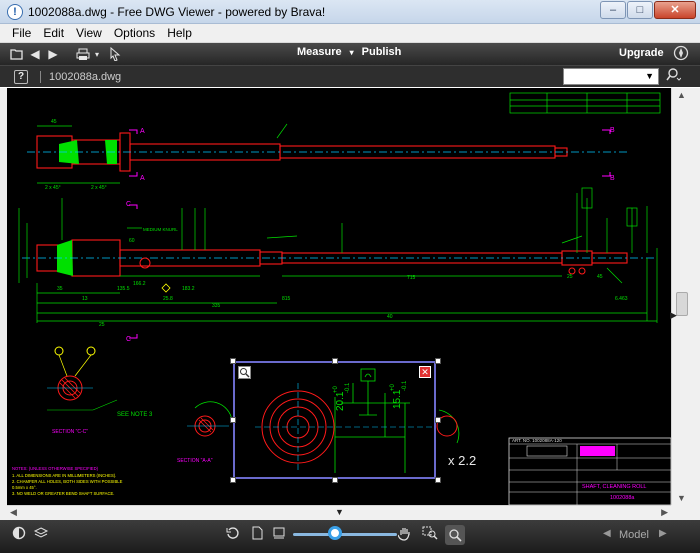 The image size is (700, 553). I want to click on upgrade-button: Upgrade, so click(641, 53).